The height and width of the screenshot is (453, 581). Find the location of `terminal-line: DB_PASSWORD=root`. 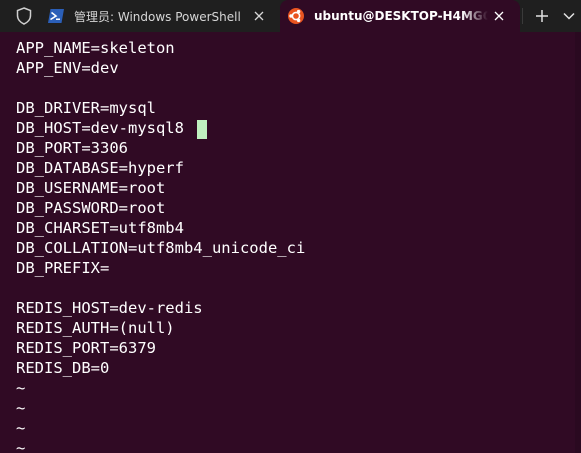

terminal-line: DB_PASSWORD=root is located at coordinates (91, 208).